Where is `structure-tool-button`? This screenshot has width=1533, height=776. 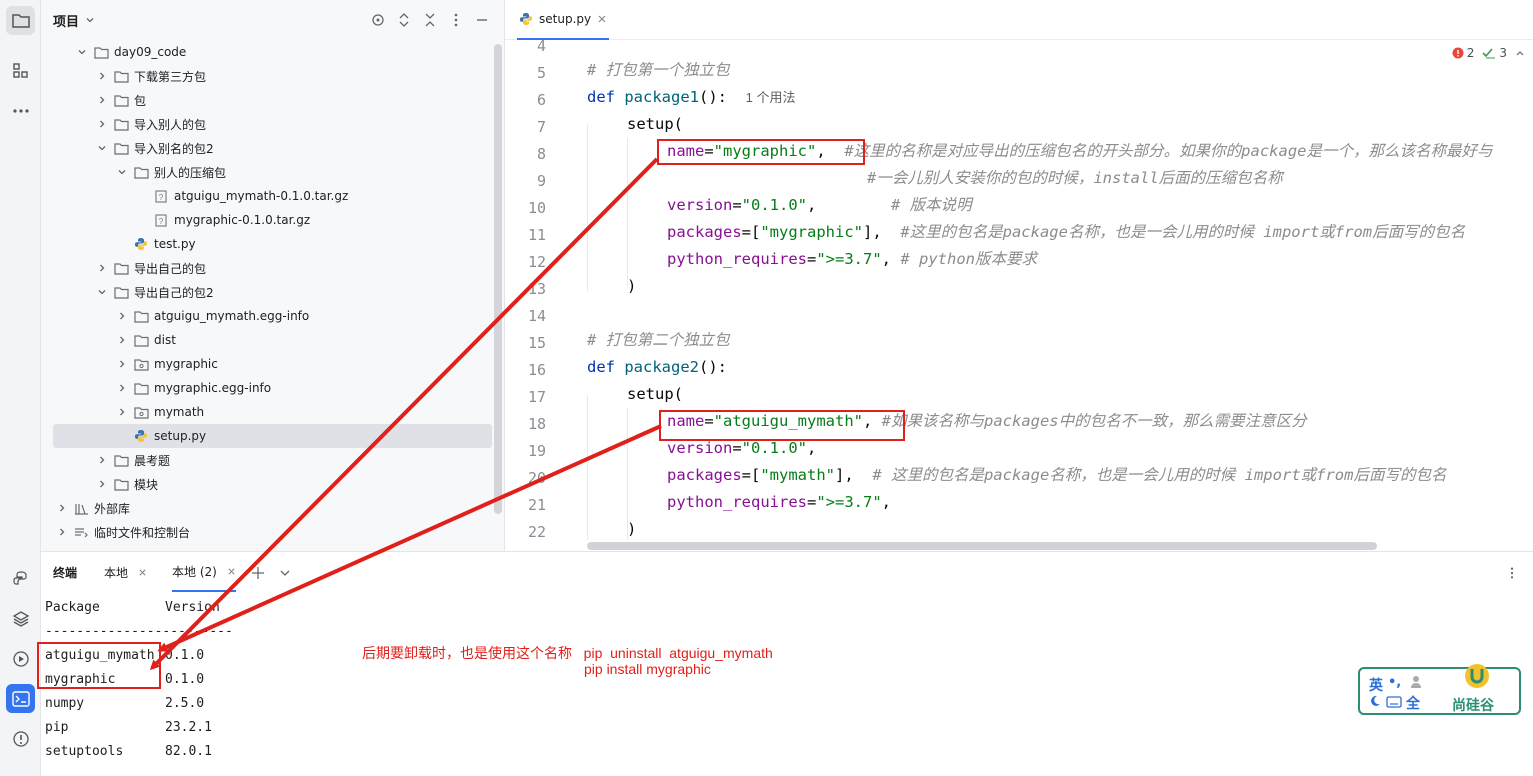
structure-tool-button is located at coordinates (20, 70).